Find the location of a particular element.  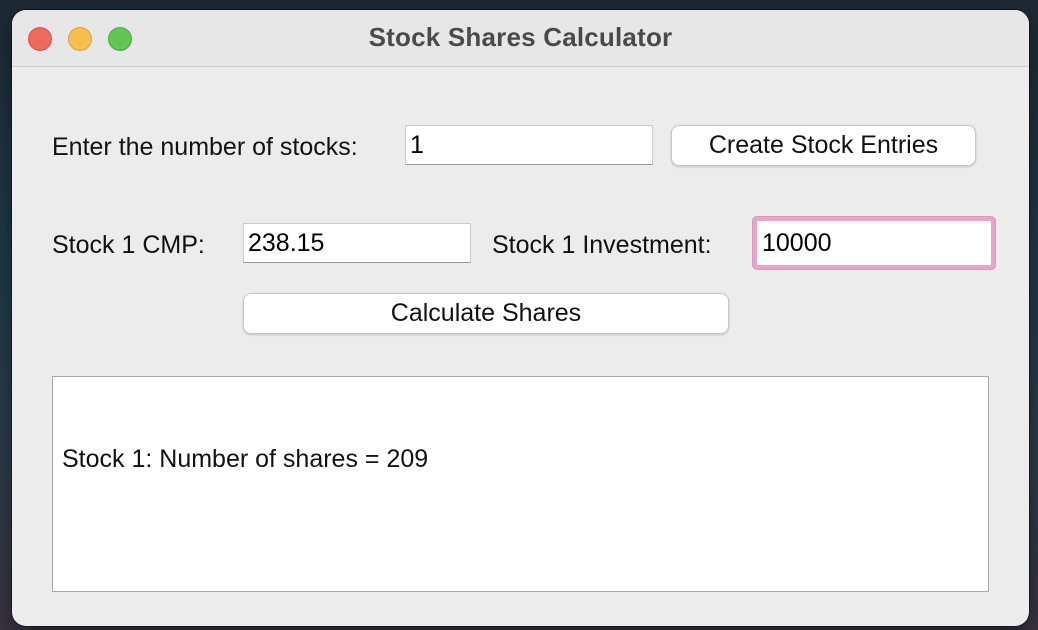

window-title: Stock Shares Calculator is located at coordinates (520, 37).